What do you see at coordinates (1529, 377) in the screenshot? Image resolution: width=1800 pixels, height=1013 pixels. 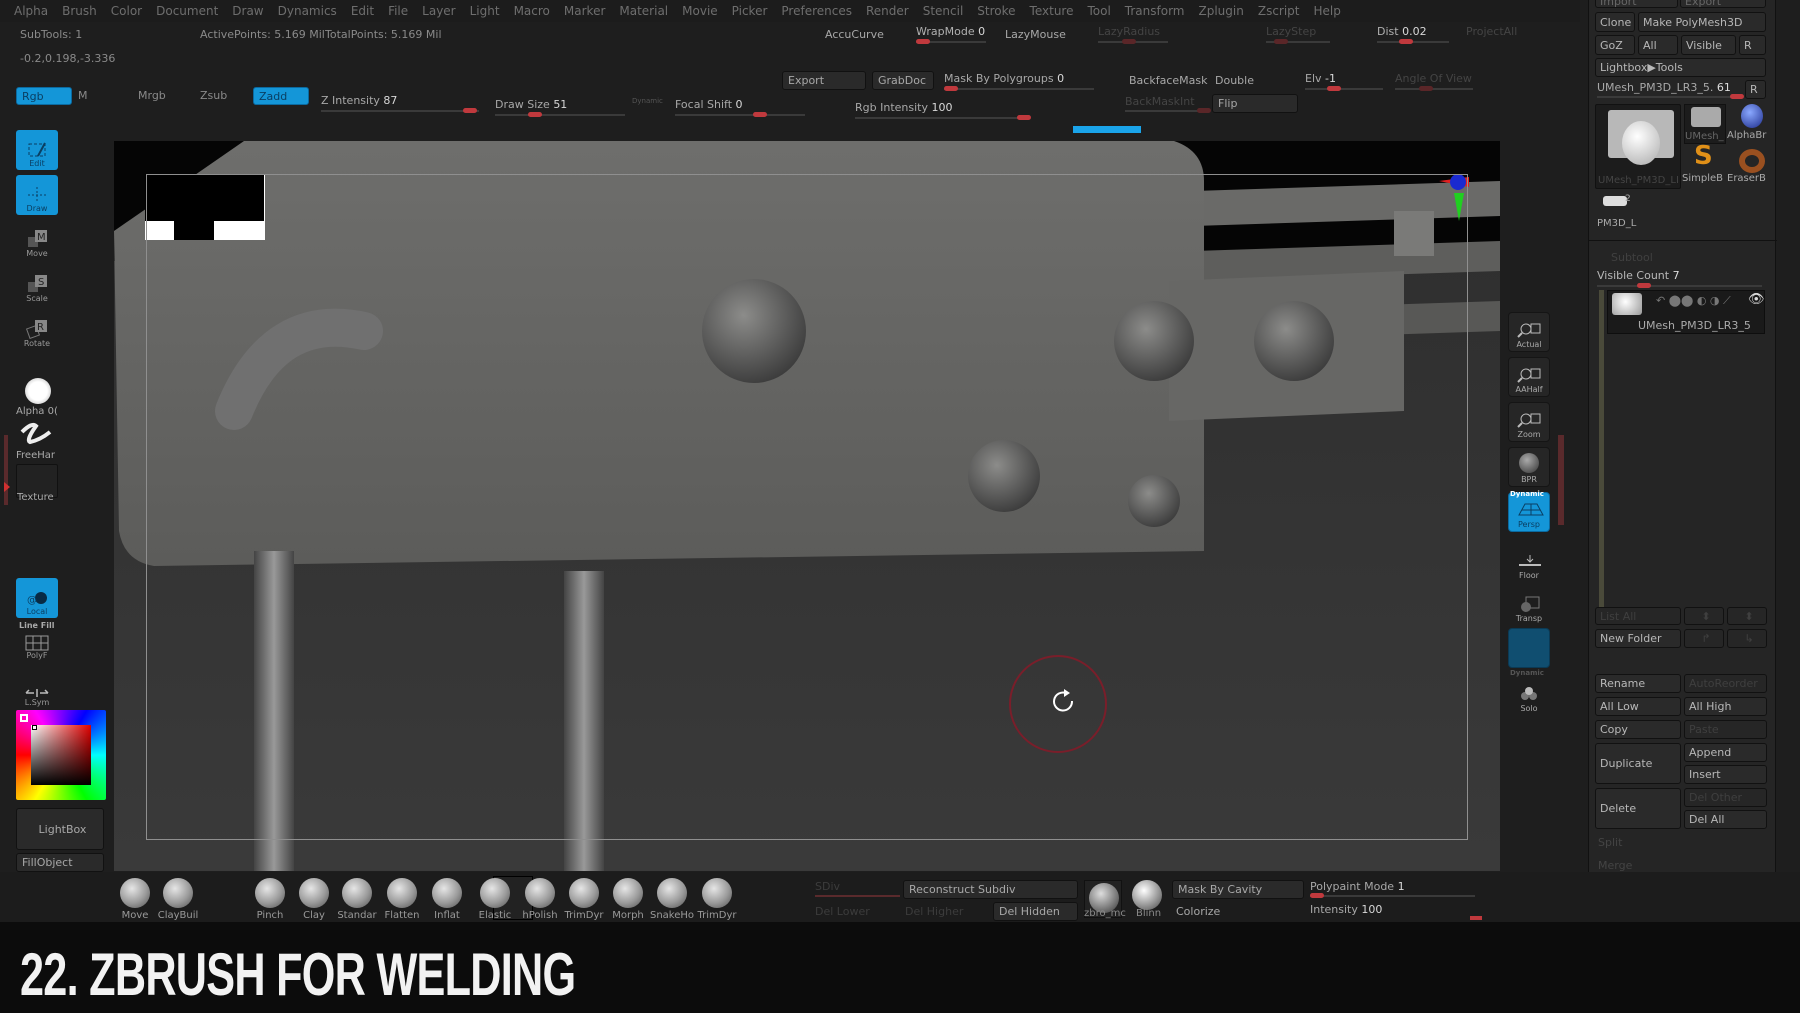 I see `view-button-aahalf: AAHalf` at bounding box center [1529, 377].